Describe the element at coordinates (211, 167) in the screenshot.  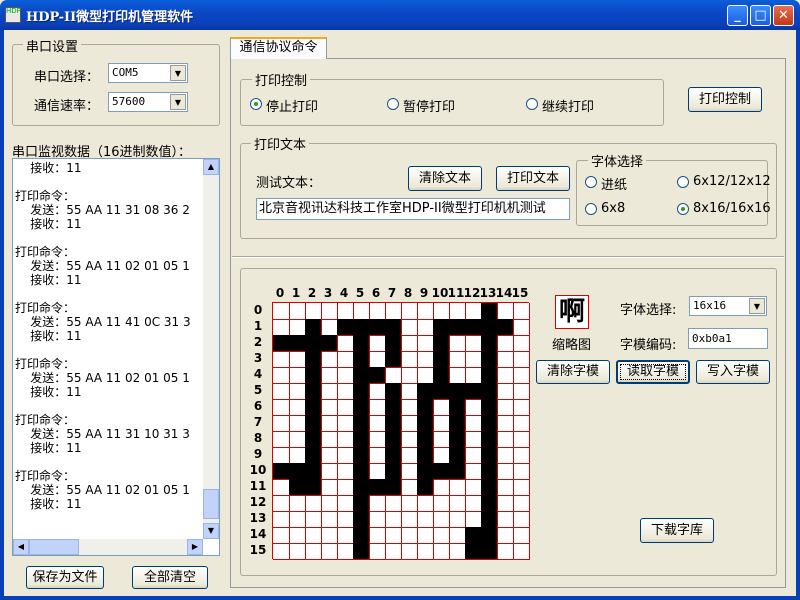
I see `scroll-up-icon: ▲` at that location.